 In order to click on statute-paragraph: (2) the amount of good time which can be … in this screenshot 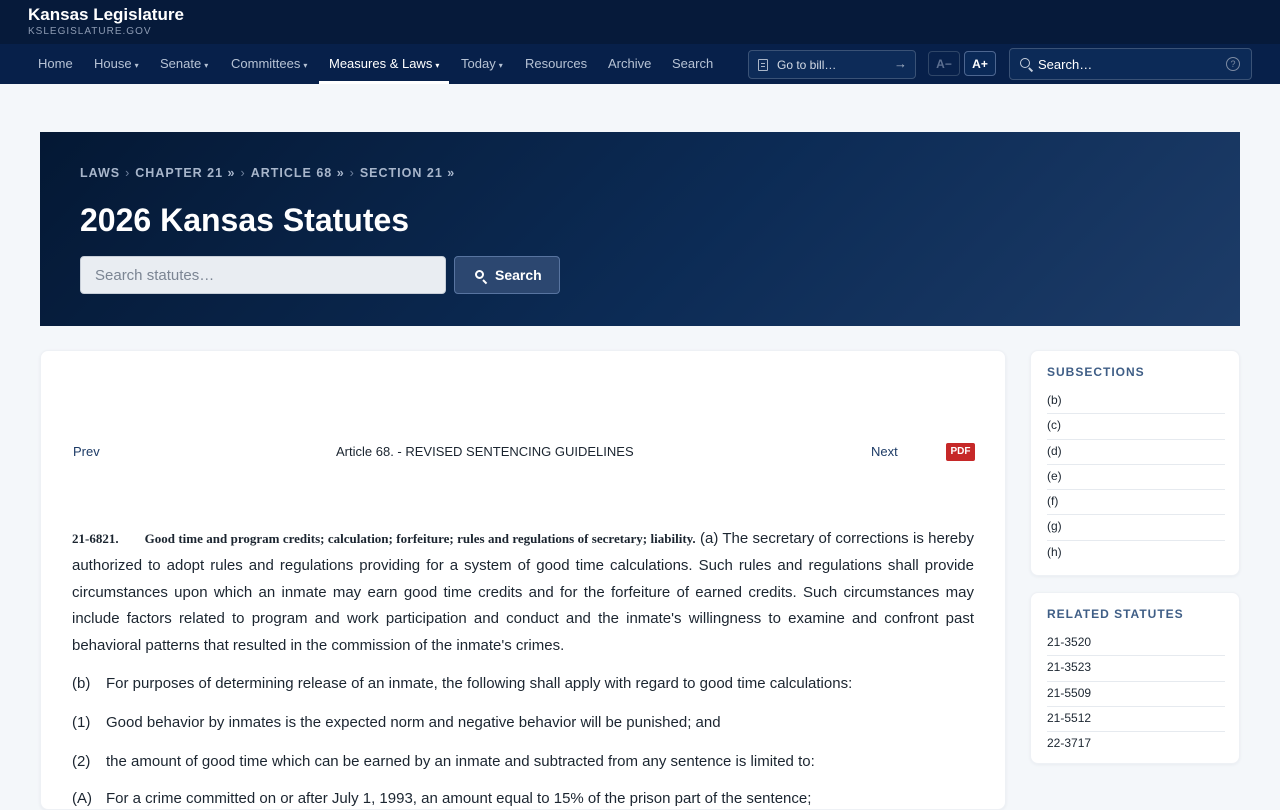, I will do `click(523, 761)`.